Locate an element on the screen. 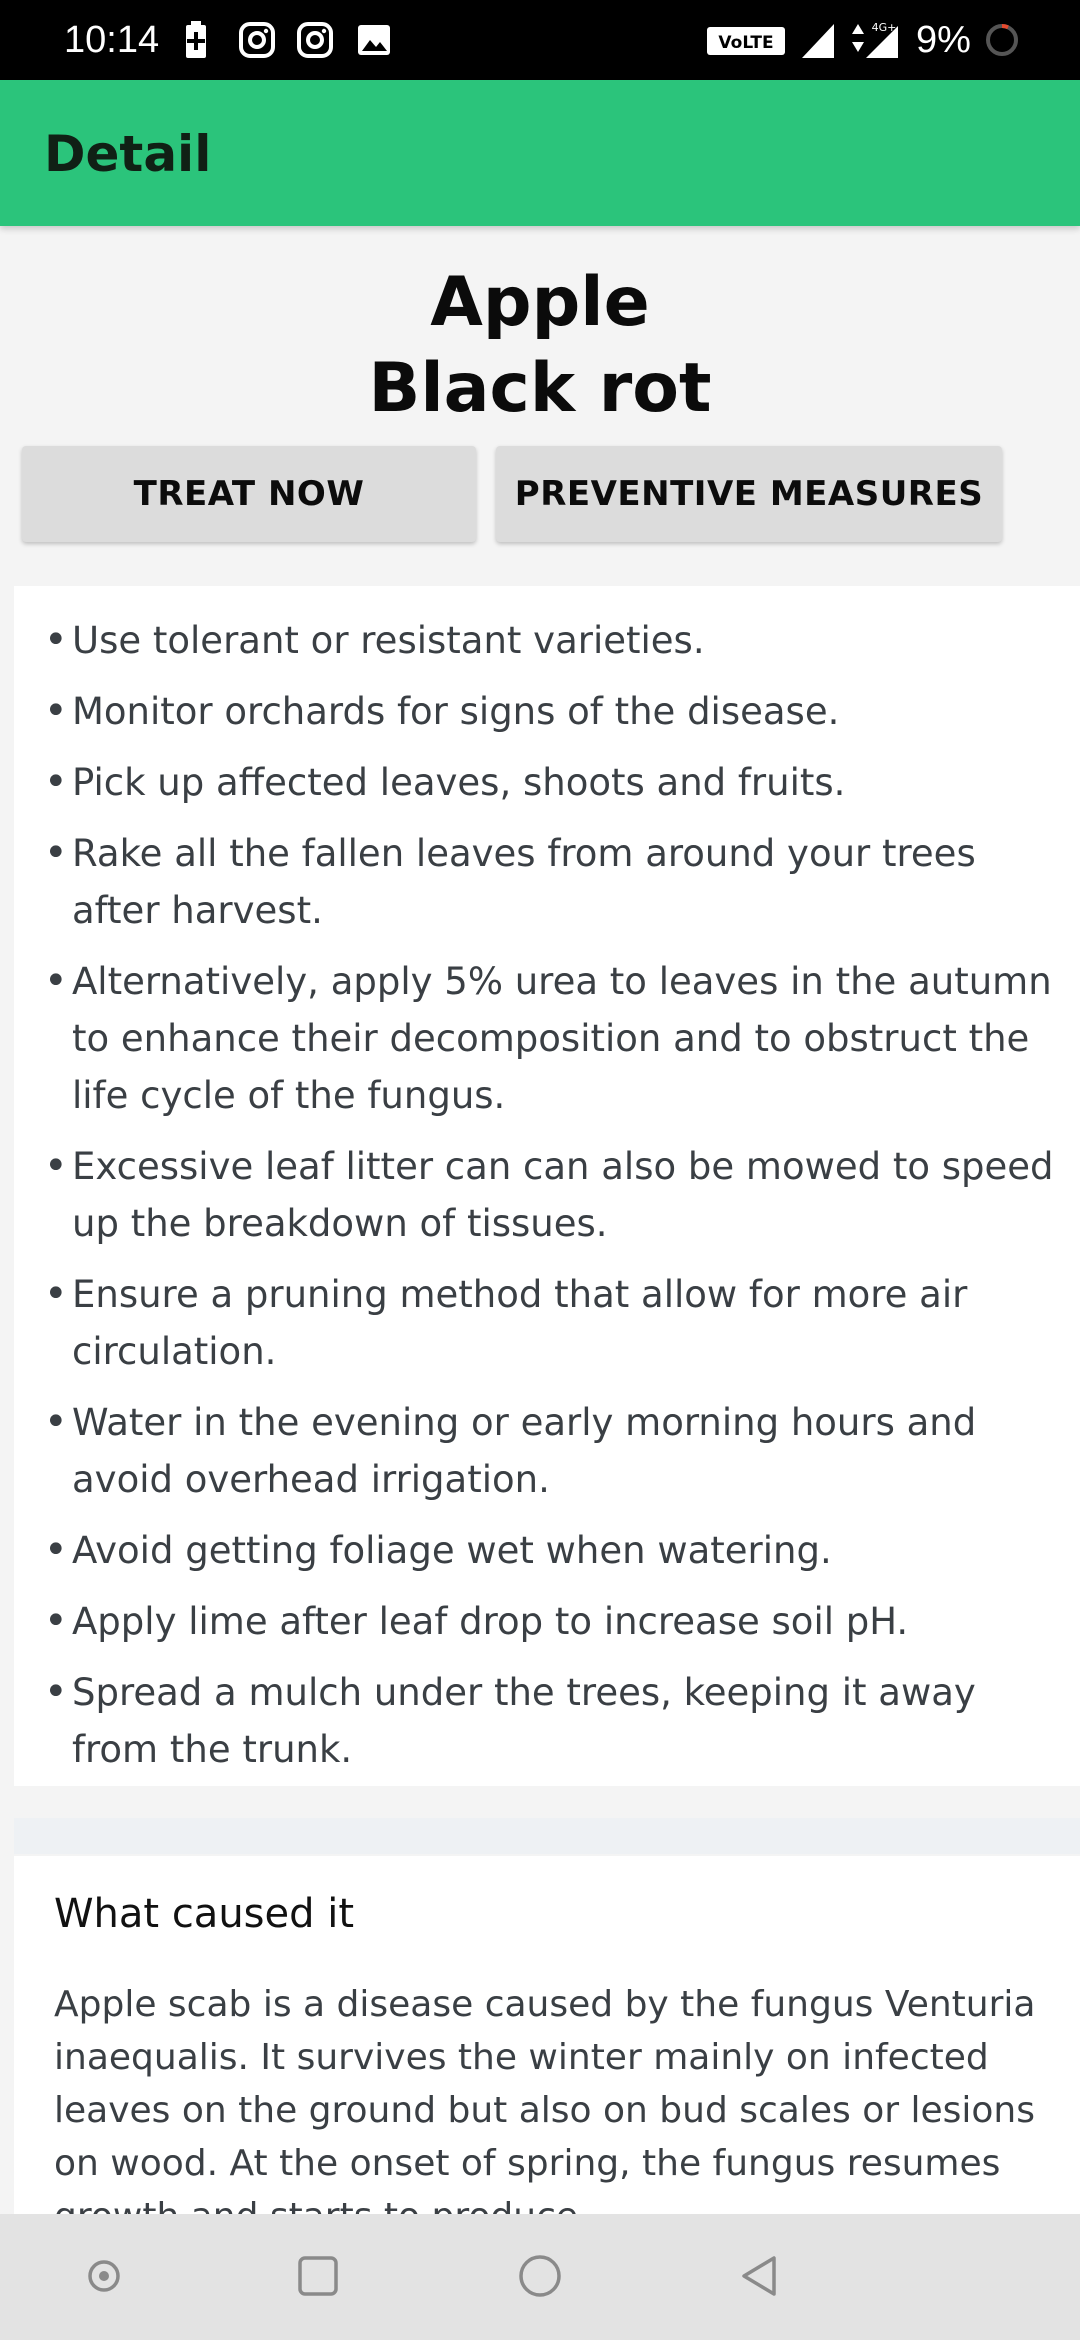 The width and height of the screenshot is (1080, 2340). battery-saver-icon is located at coordinates (196, 39).